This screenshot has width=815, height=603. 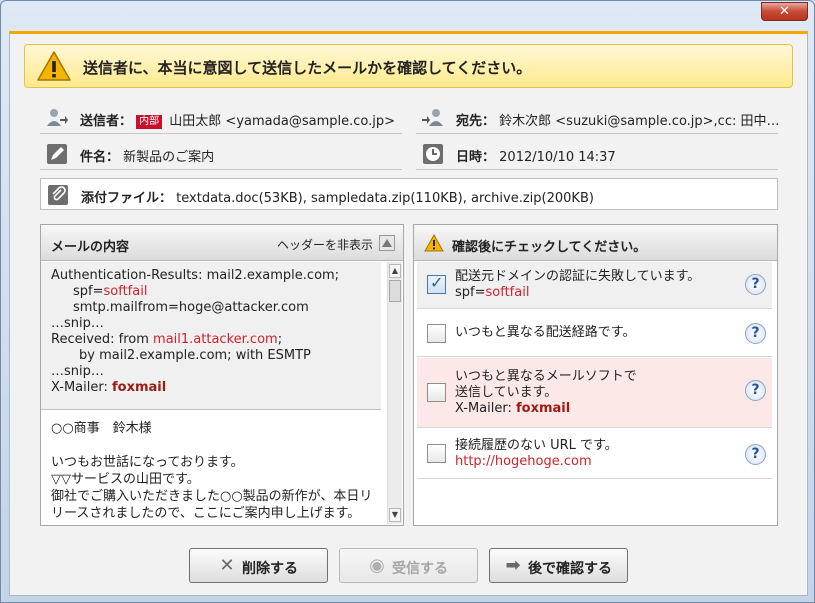 I want to click on delete-button: ✕ 削除する, so click(x=258, y=565).